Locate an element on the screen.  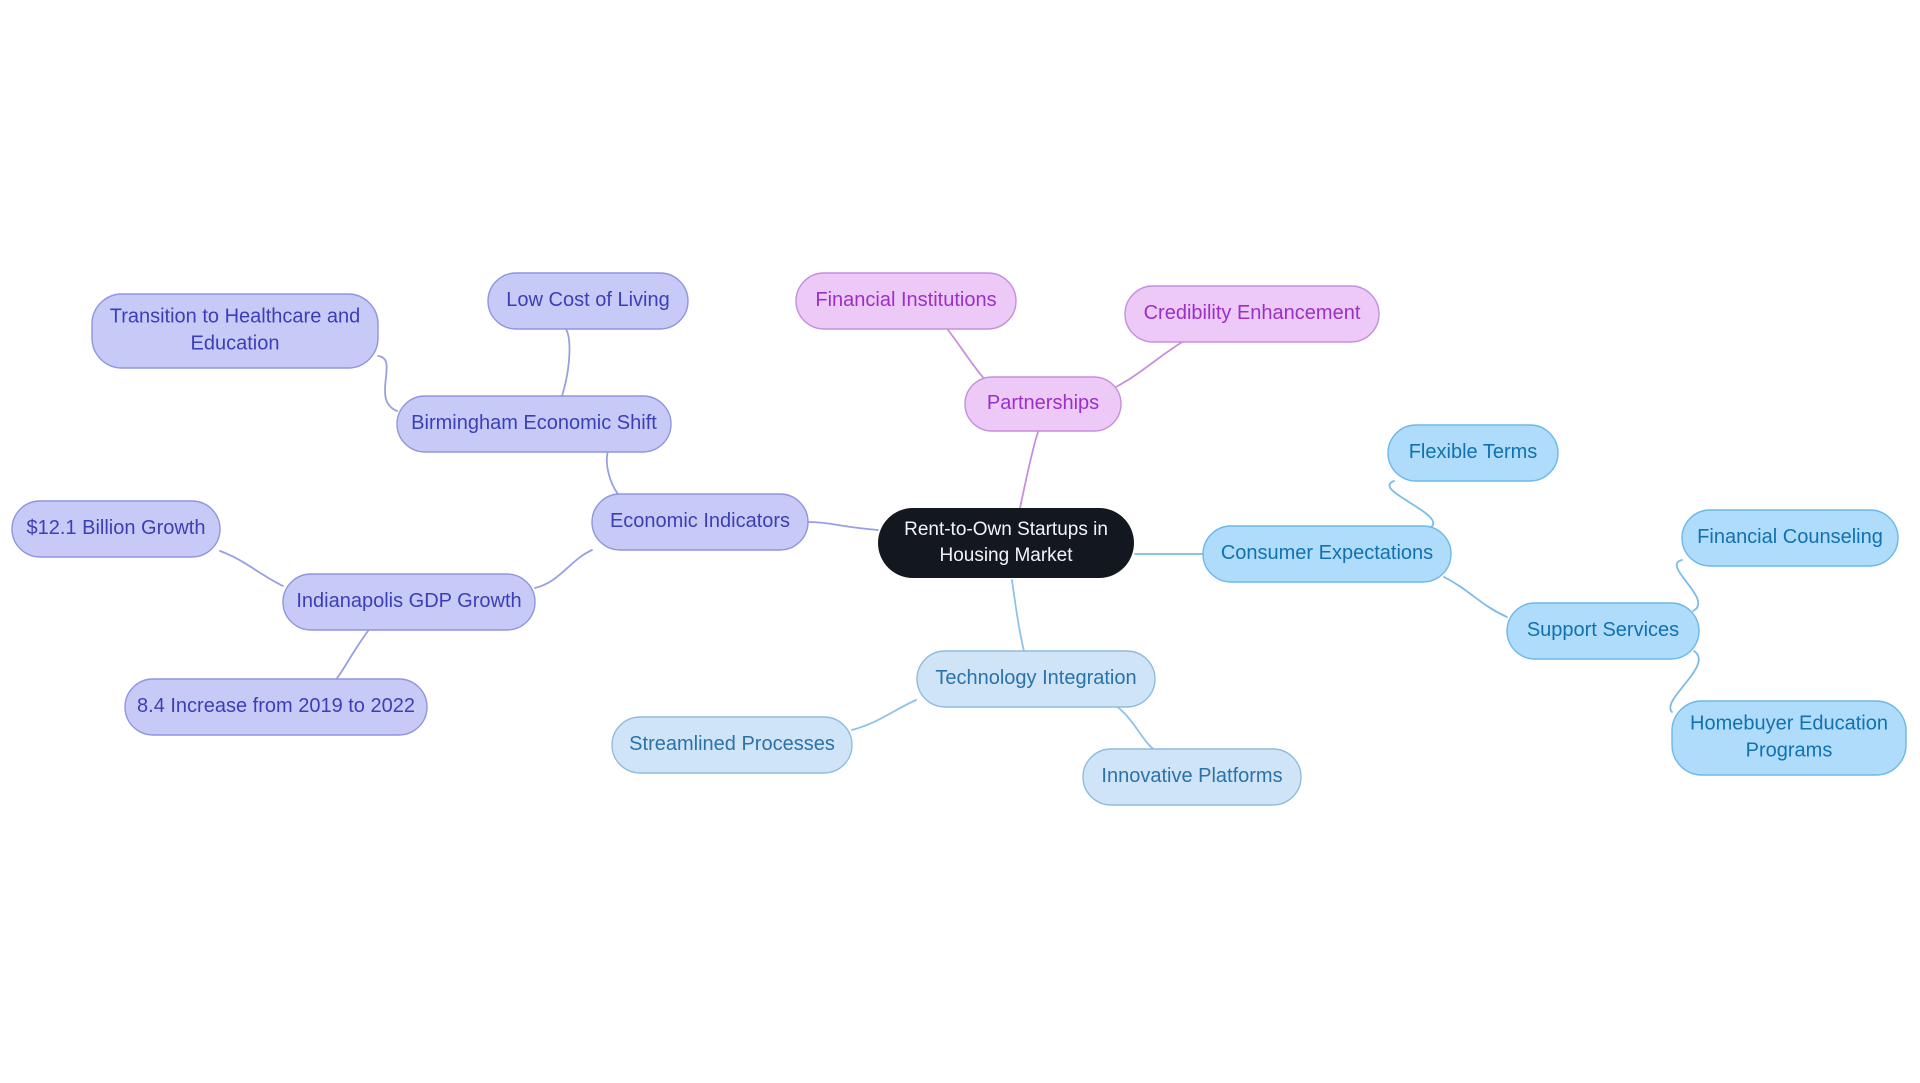
node-label-line: $12.1 Billion Growth is located at coordinates (116, 528).